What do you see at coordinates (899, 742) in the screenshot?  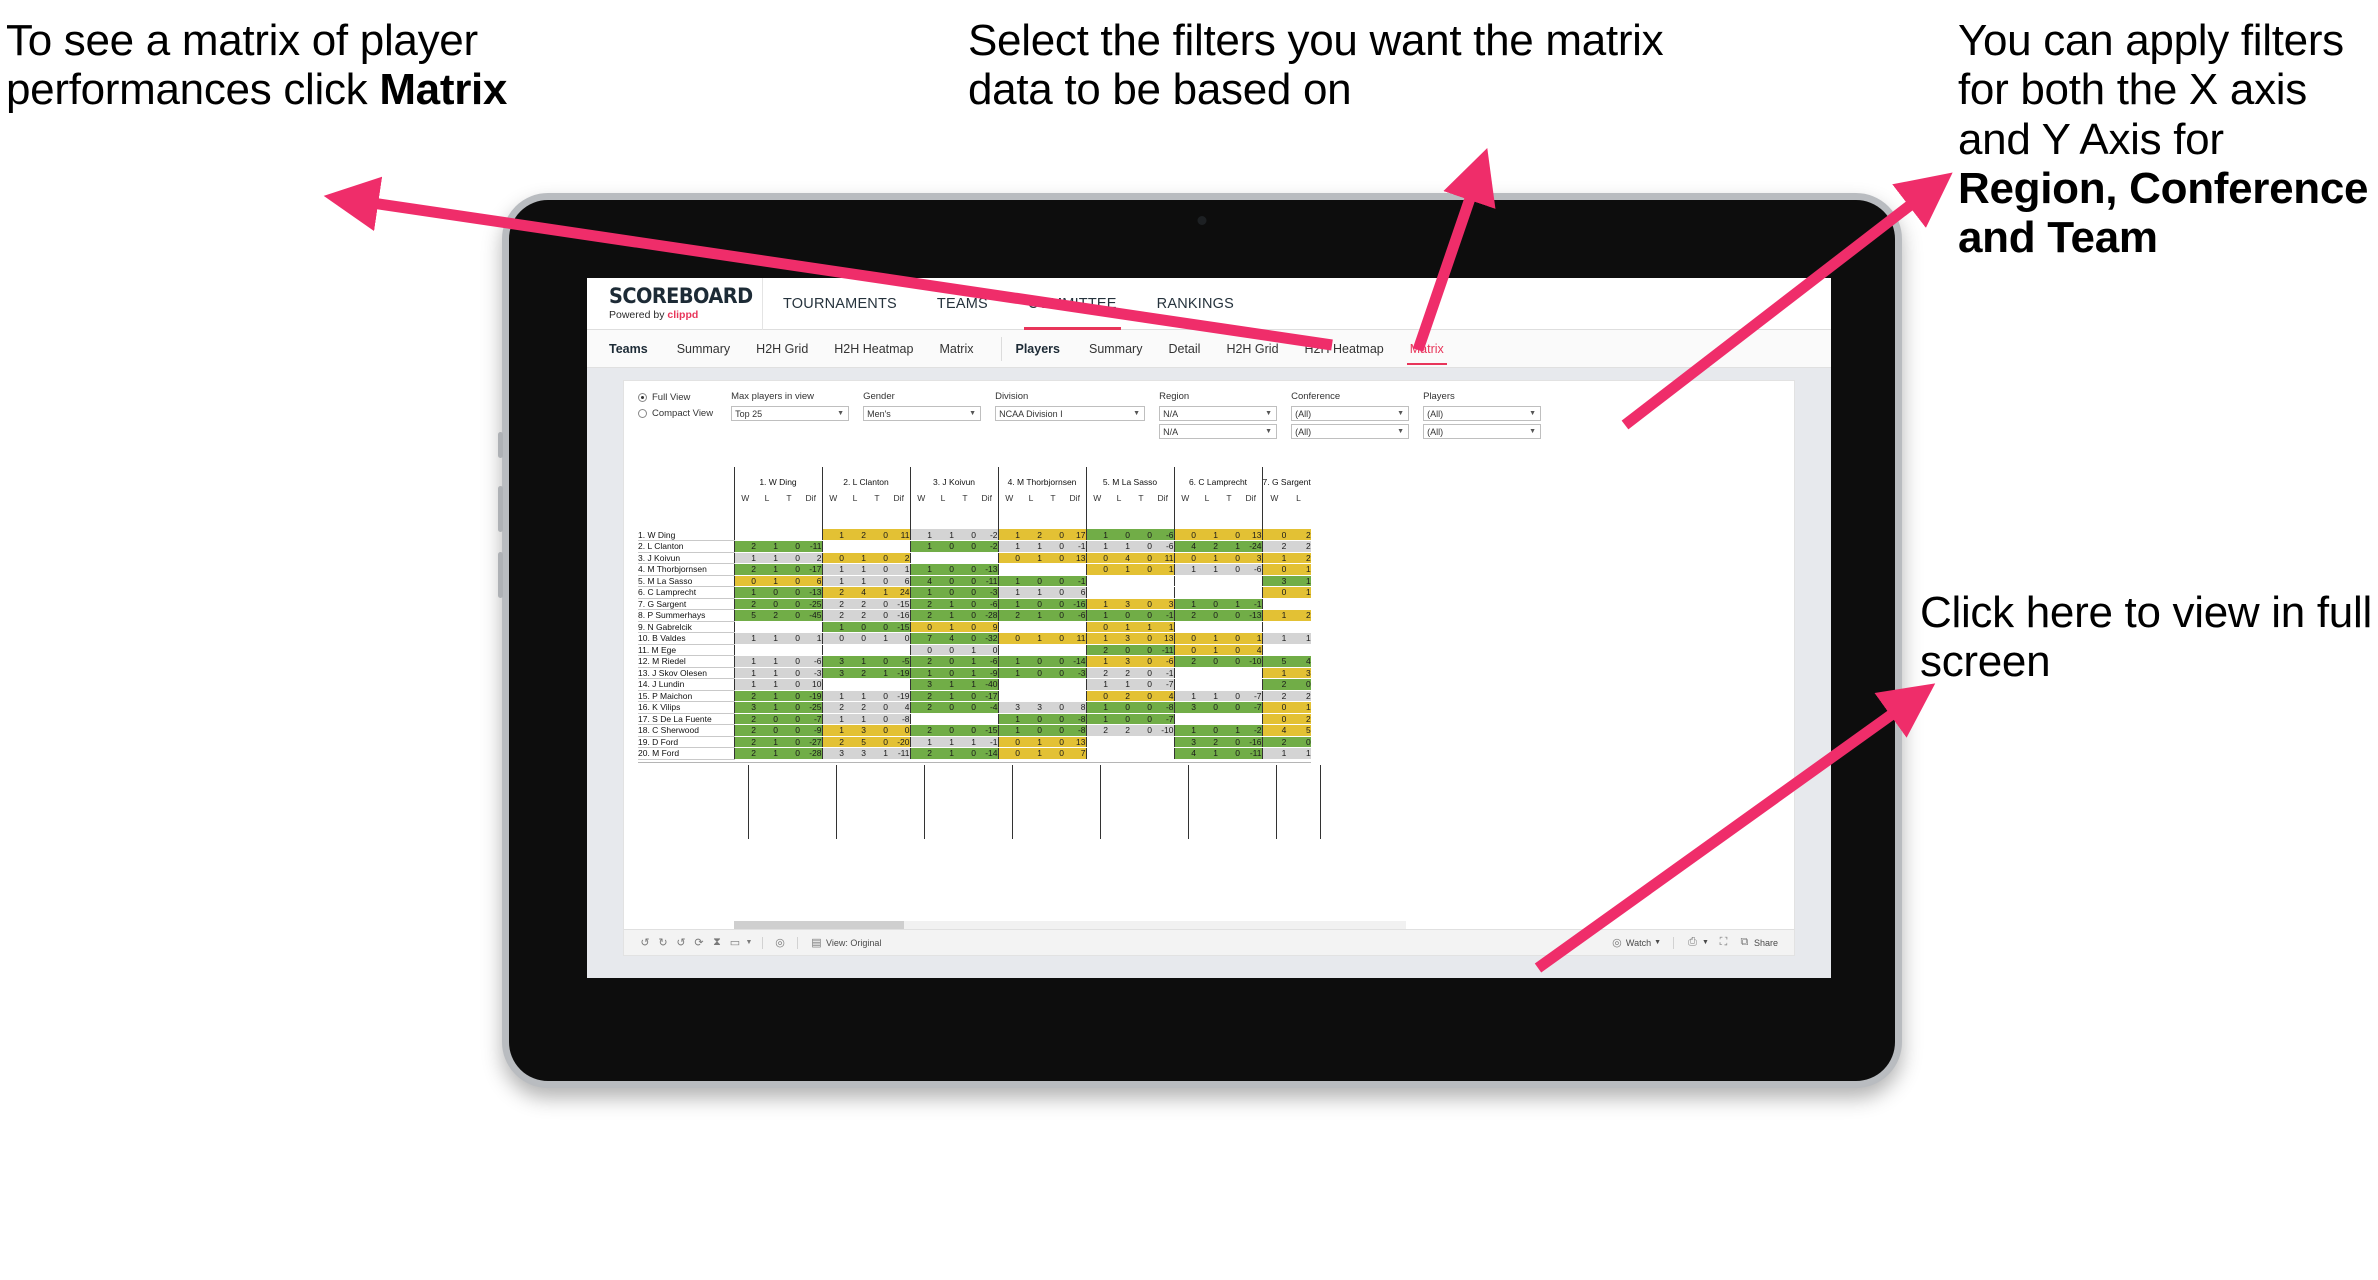 I see `matrix-cell: -20` at bounding box center [899, 742].